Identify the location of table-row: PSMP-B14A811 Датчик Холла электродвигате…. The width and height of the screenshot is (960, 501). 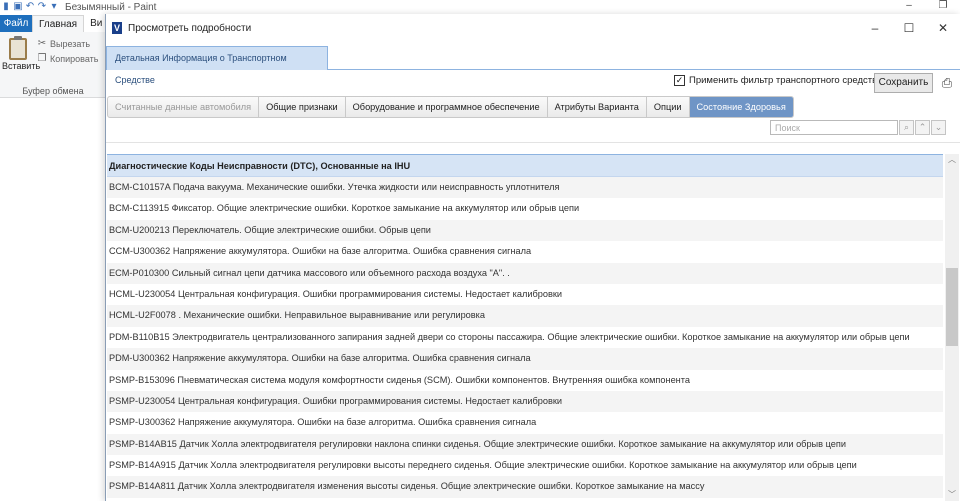
(525, 487).